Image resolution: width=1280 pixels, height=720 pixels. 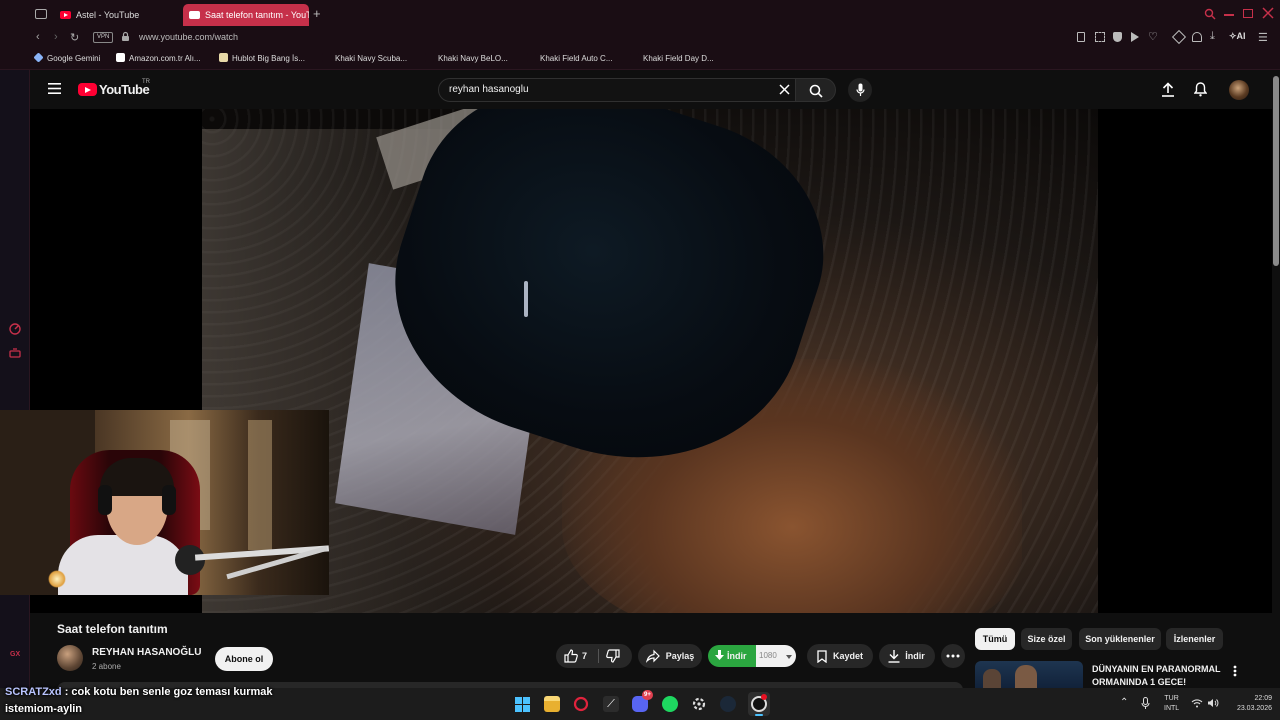 I want to click on input-language: TUR INTL, so click(x=1171, y=704).